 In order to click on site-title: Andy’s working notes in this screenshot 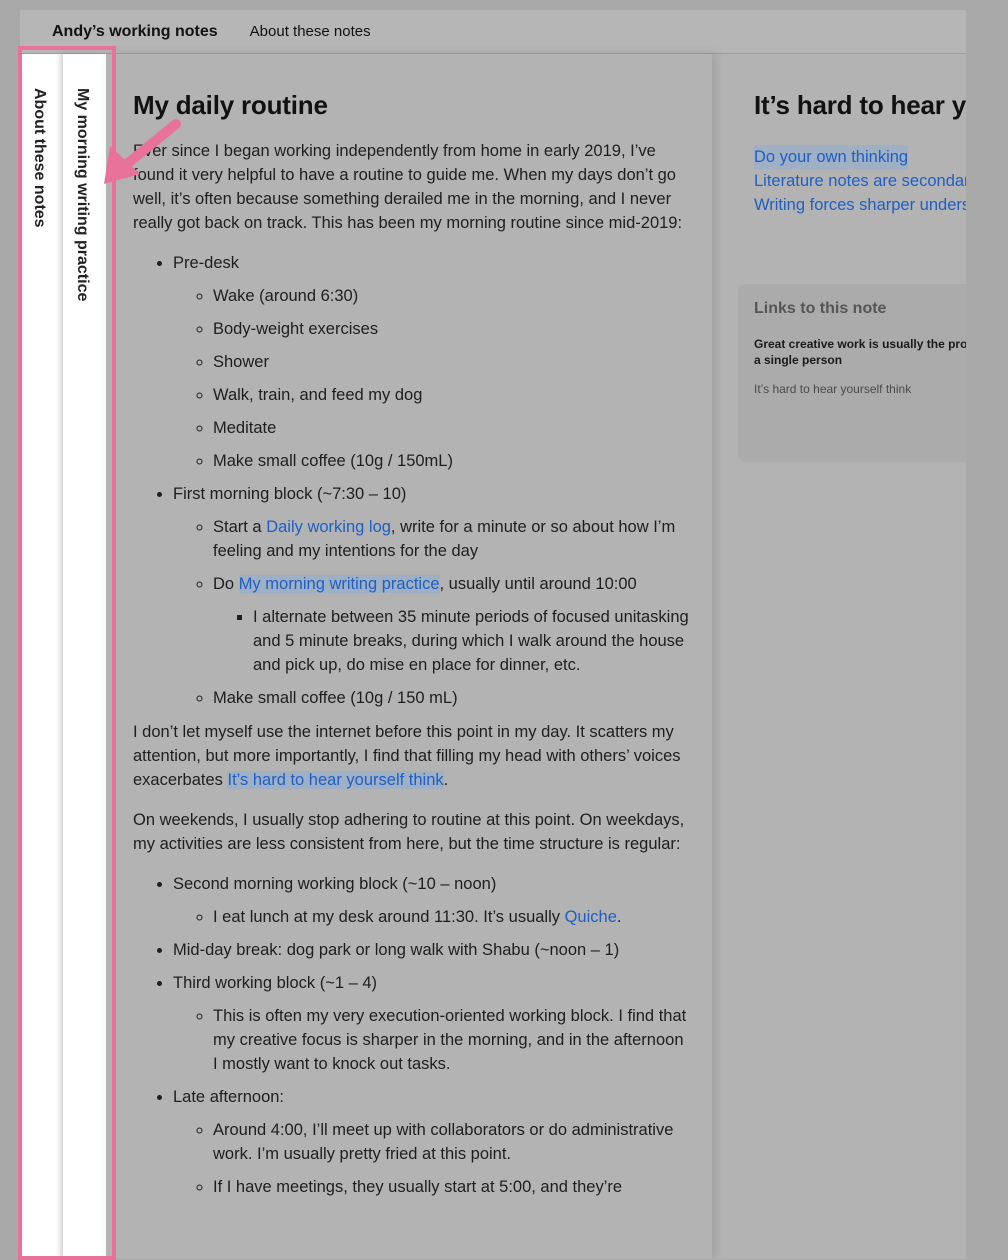, I will do `click(135, 32)`.